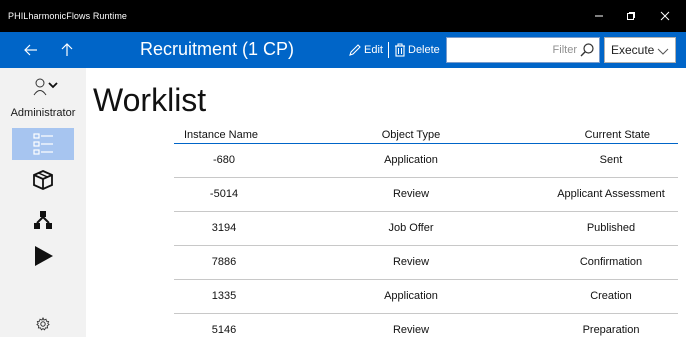 Image resolution: width=686 pixels, height=337 pixels. What do you see at coordinates (355, 50) in the screenshot?
I see `pencil-icon` at bounding box center [355, 50].